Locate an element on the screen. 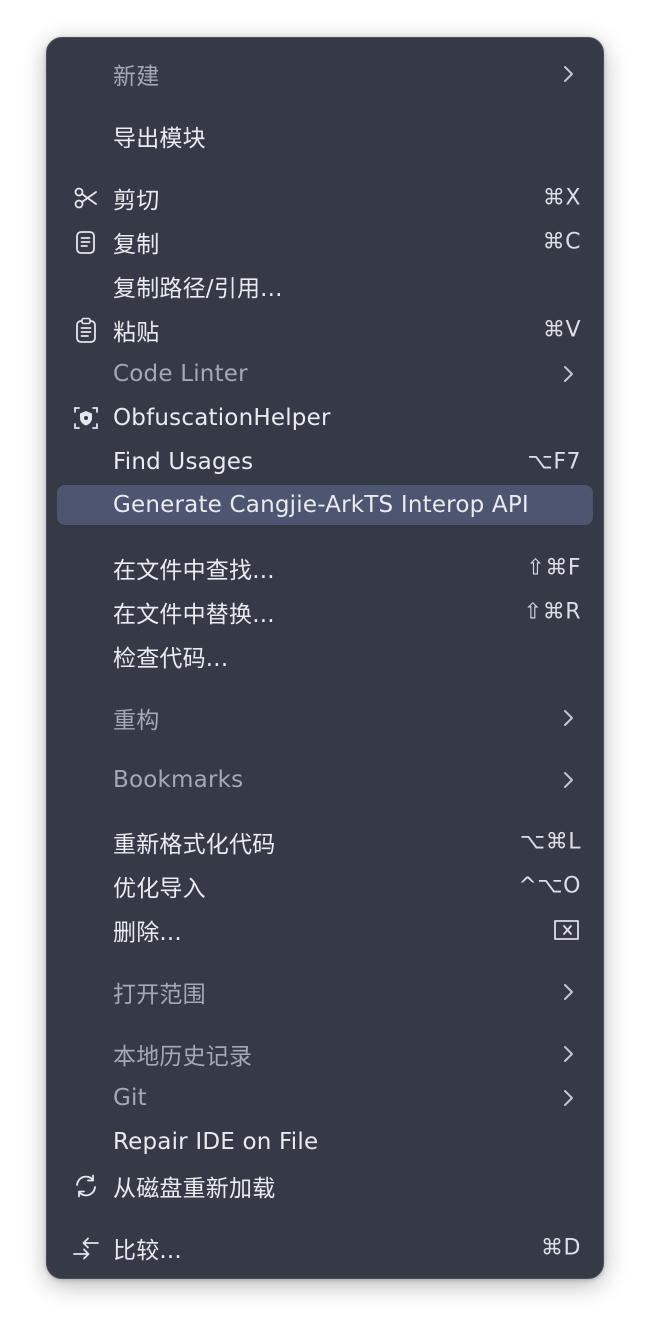 The image size is (650, 1334). menu-item-bookmarks: Bookmarks is located at coordinates (325, 780).